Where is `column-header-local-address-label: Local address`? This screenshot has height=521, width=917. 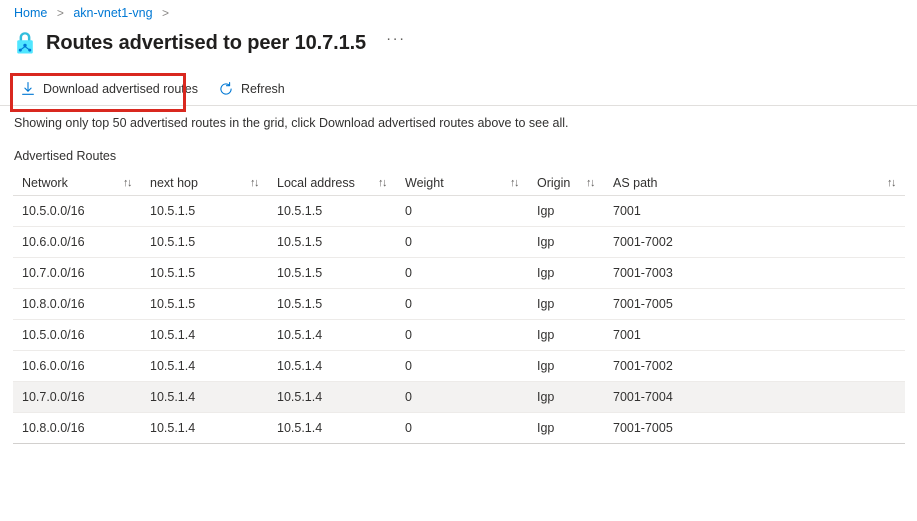 column-header-local-address-label: Local address is located at coordinates (316, 182).